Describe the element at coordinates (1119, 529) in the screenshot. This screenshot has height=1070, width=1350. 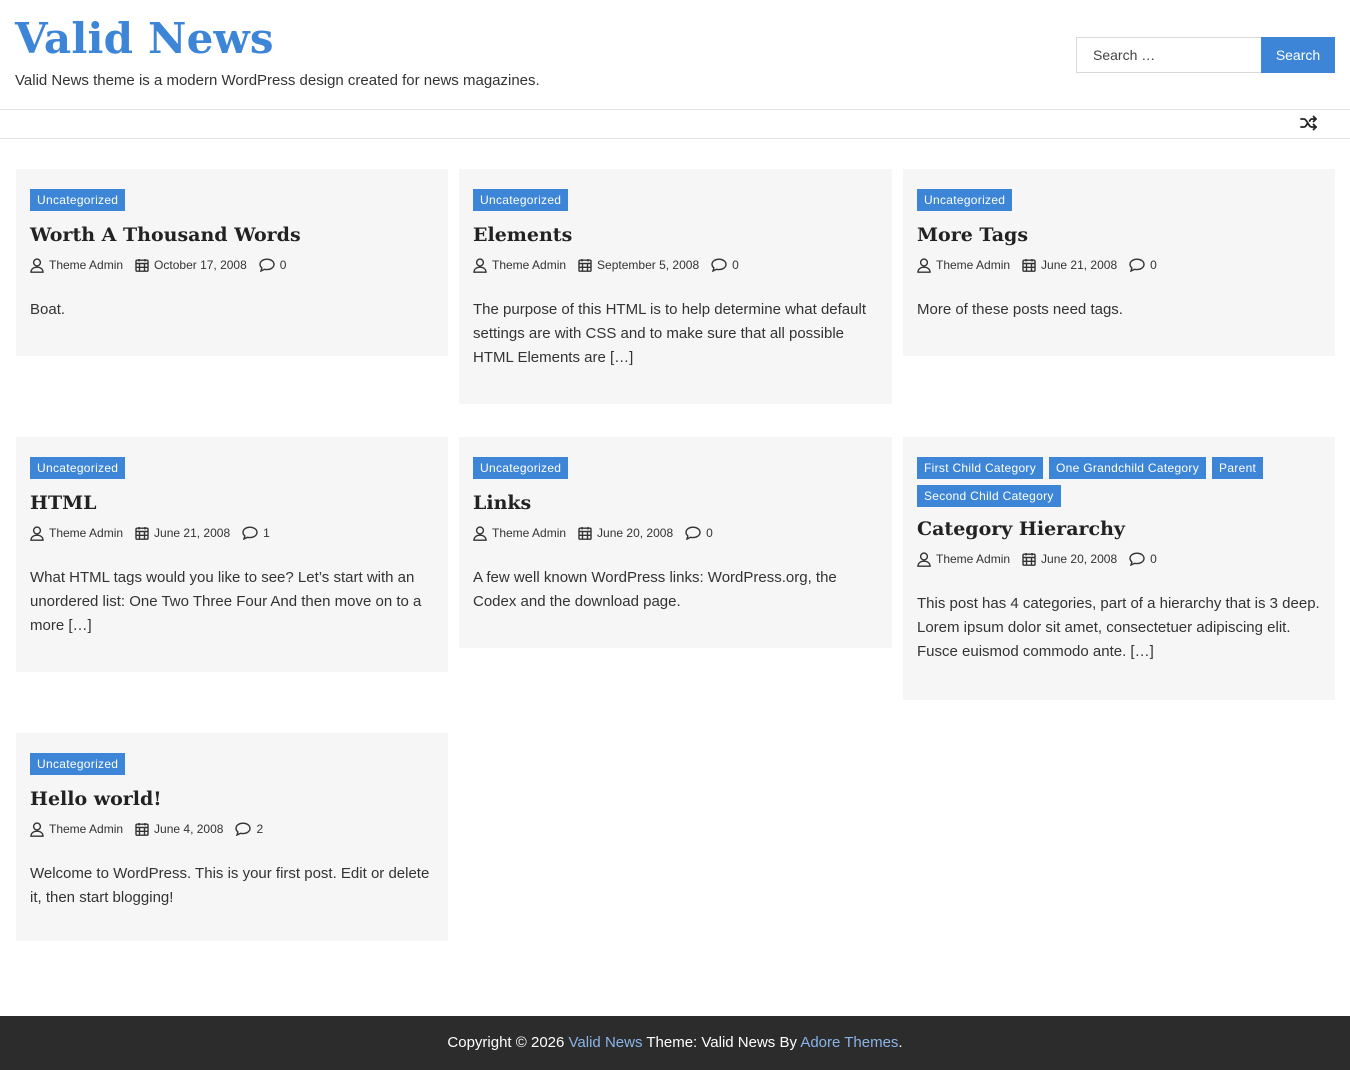
I see `post-title: Category Hierarchy` at that location.